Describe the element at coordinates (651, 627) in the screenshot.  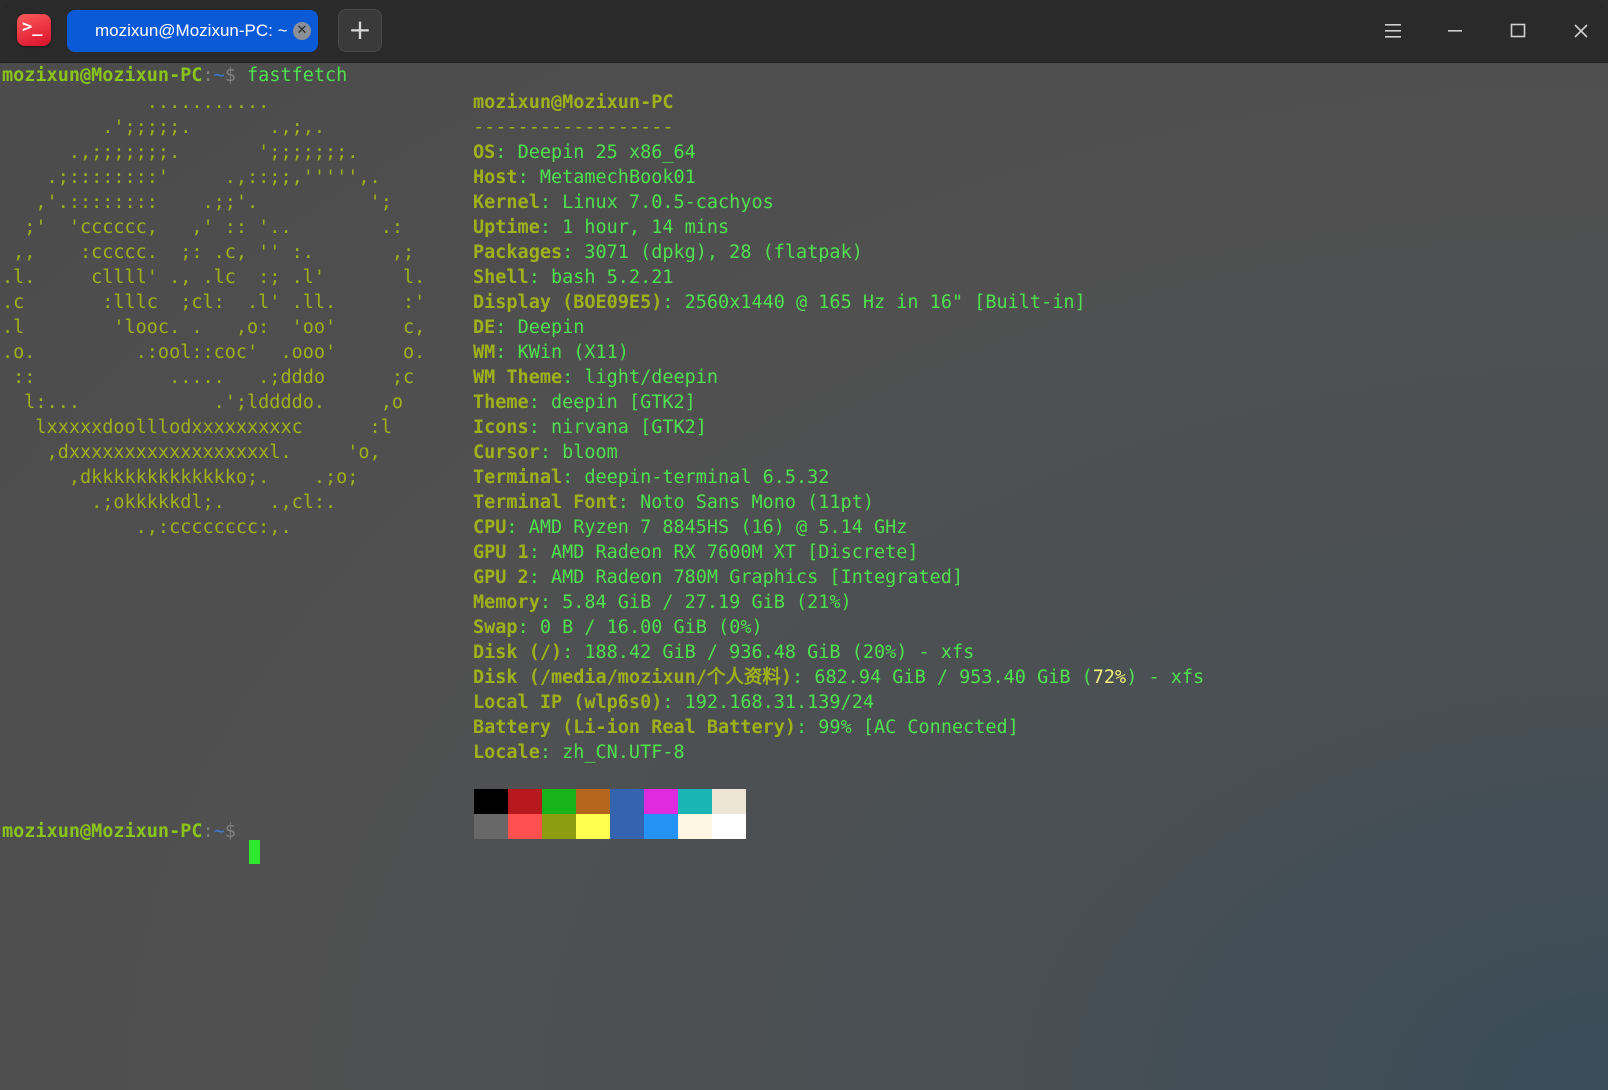
I see `info-value: 0 B / 16.00 GiB (0%)` at that location.